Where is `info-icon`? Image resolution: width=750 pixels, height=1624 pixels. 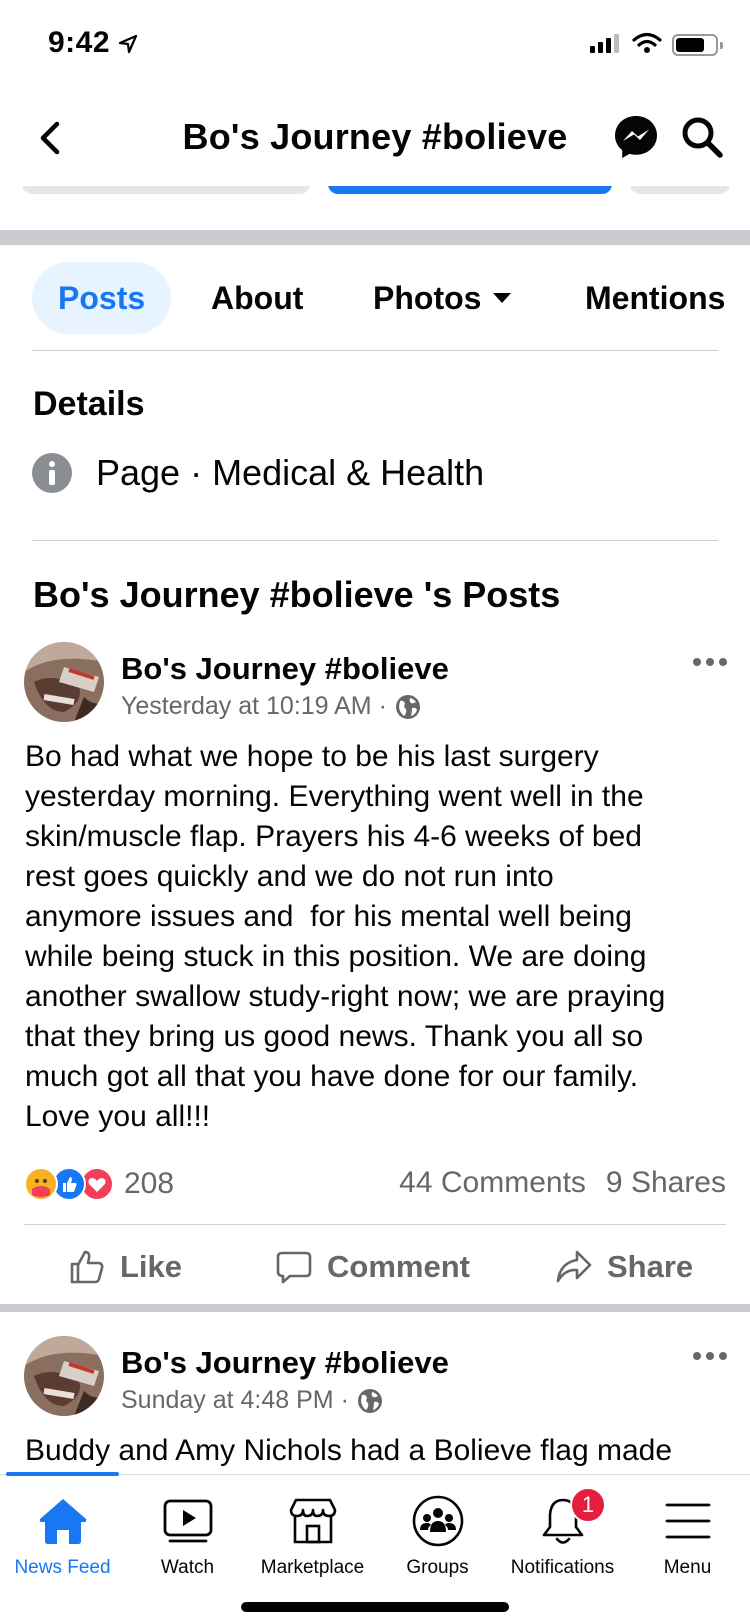 info-icon is located at coordinates (52, 473).